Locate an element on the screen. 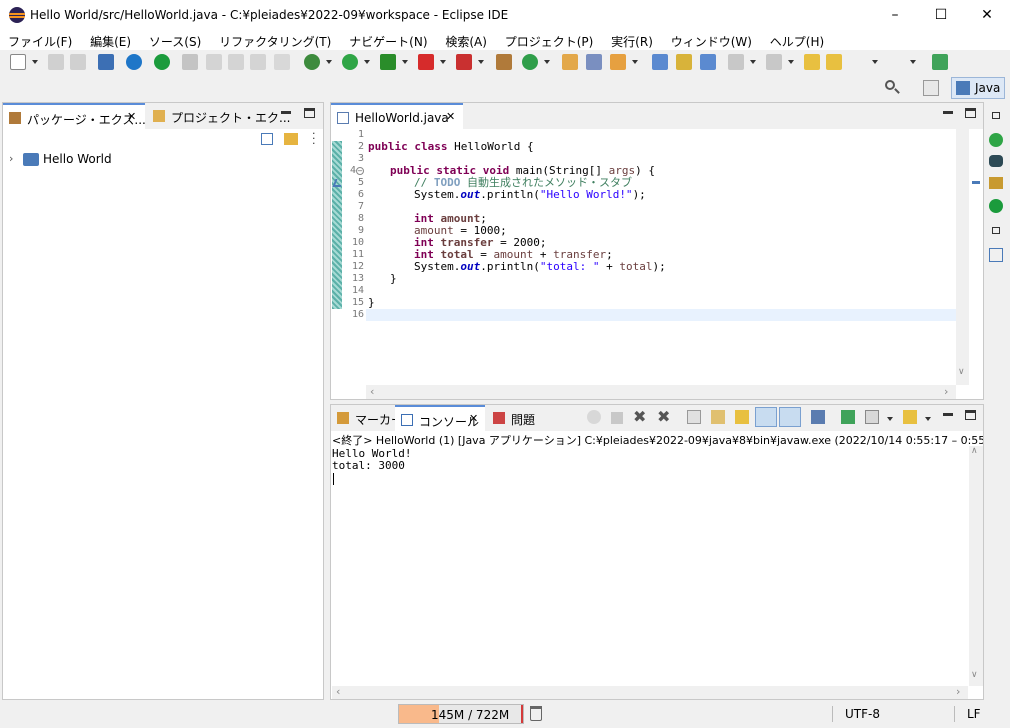 This screenshot has width=1010, height=728. breakpoints-view-icon is located at coordinates (996, 206).